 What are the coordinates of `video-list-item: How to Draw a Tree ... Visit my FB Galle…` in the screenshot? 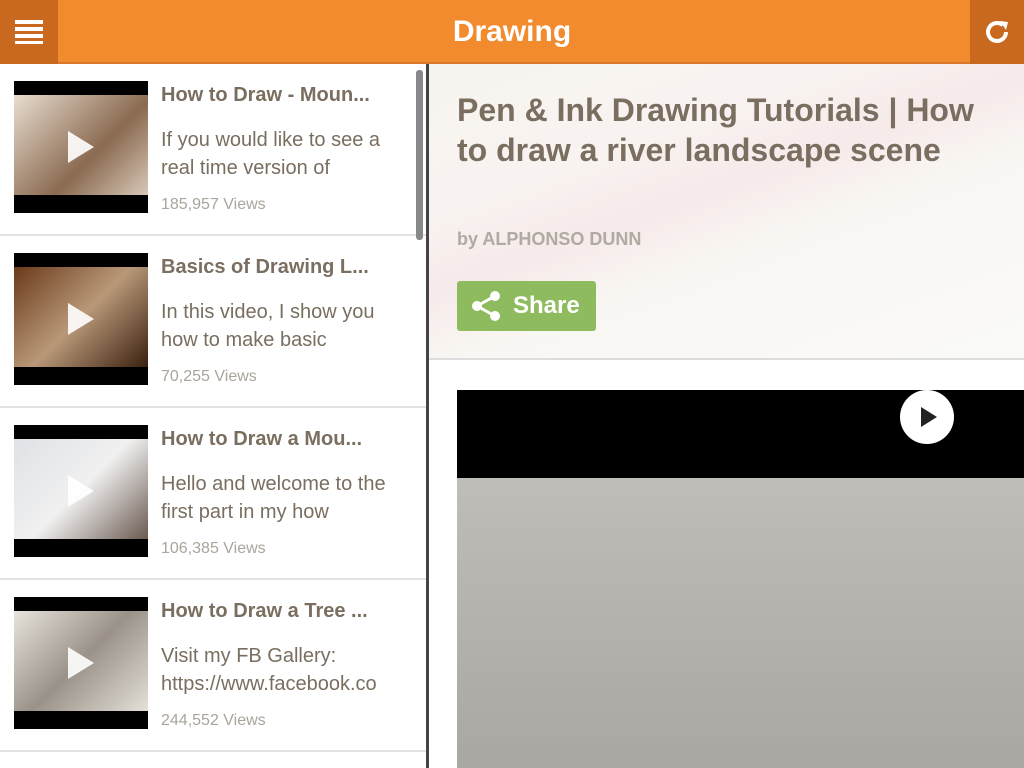 It's located at (213, 666).